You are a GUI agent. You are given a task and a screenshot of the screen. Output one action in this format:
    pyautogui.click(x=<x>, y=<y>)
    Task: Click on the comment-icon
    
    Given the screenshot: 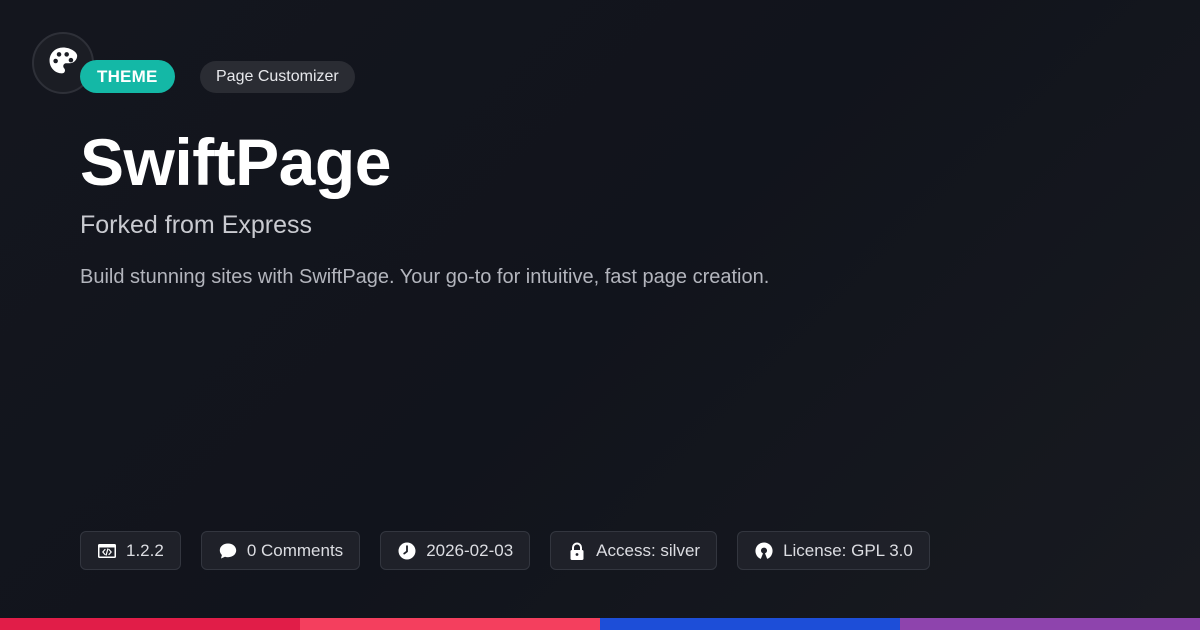 What is the action you would take?
    pyautogui.click(x=228, y=551)
    